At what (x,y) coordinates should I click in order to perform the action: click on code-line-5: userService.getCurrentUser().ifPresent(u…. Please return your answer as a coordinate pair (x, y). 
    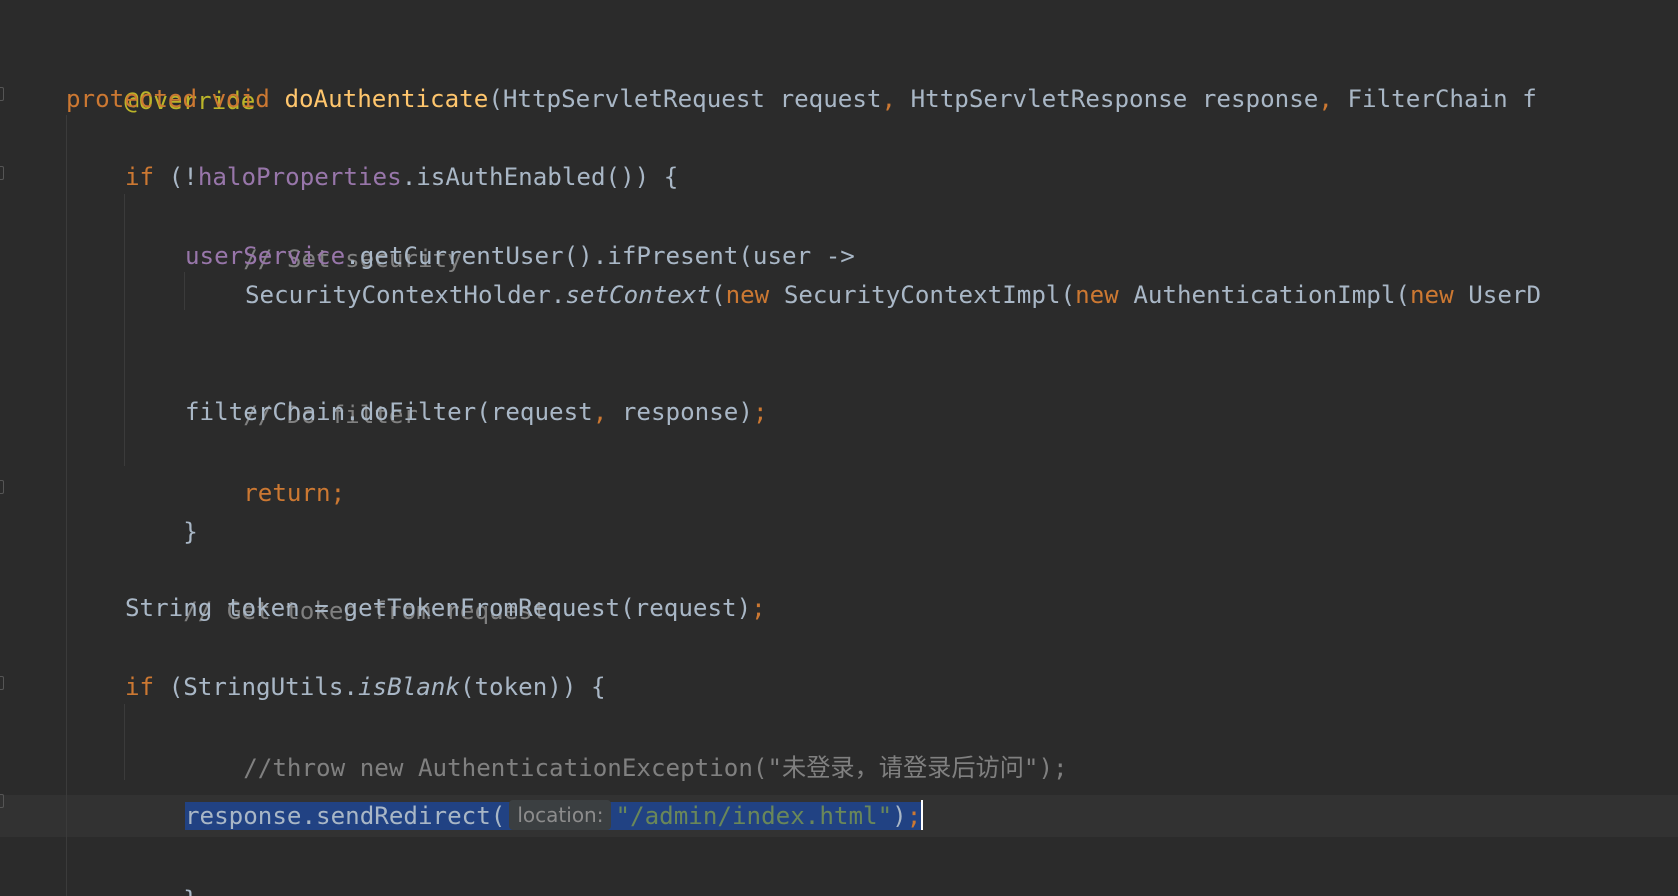
    Looking at the image, I should click on (520, 256).